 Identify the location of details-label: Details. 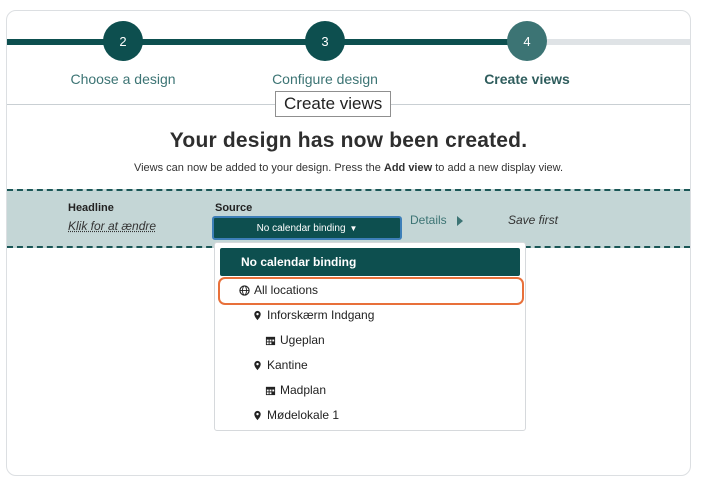
(428, 220).